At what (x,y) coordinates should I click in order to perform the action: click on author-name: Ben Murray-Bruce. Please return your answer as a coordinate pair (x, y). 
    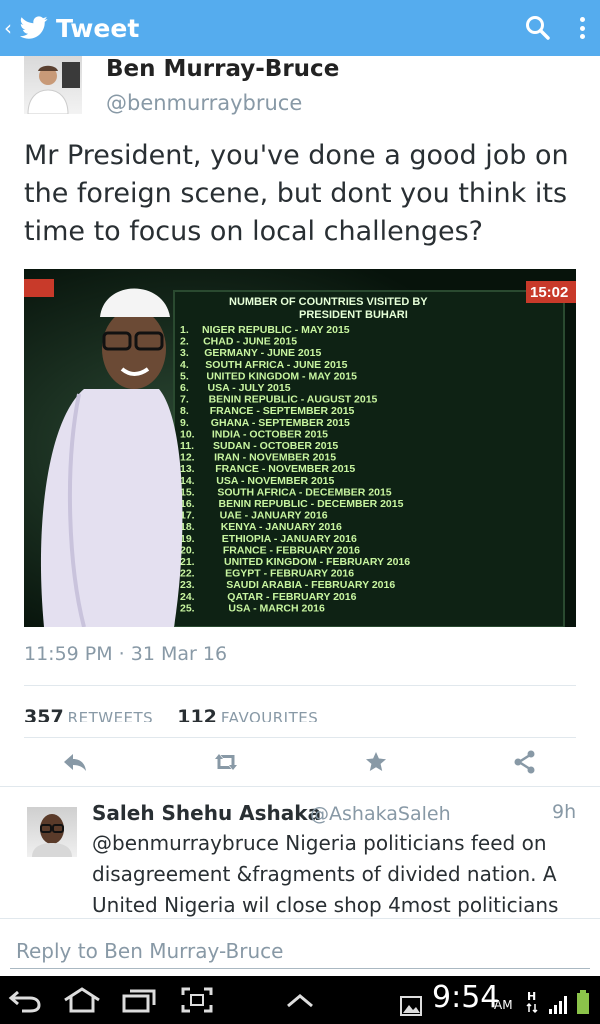
    Looking at the image, I should click on (222, 69).